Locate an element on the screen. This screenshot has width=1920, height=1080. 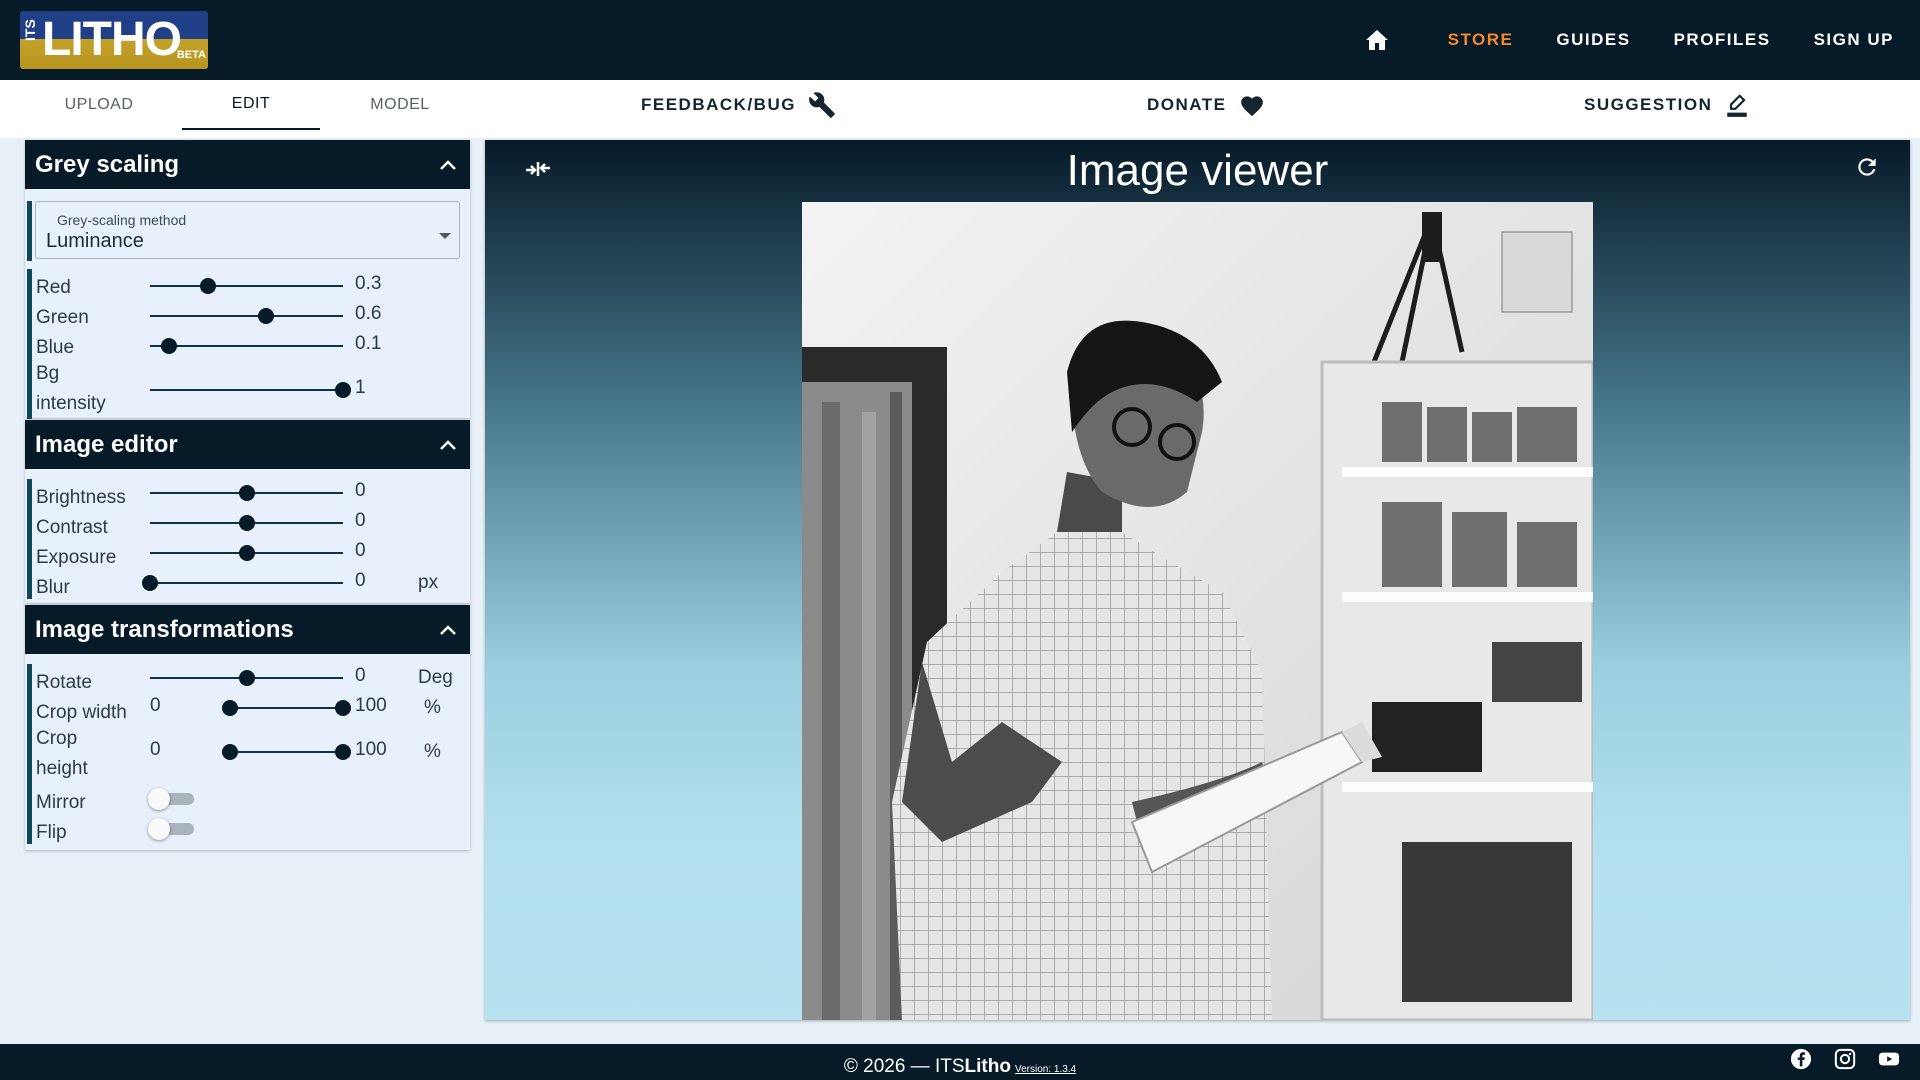
nav-profiles: PROFILES is located at coordinates (1722, 40).